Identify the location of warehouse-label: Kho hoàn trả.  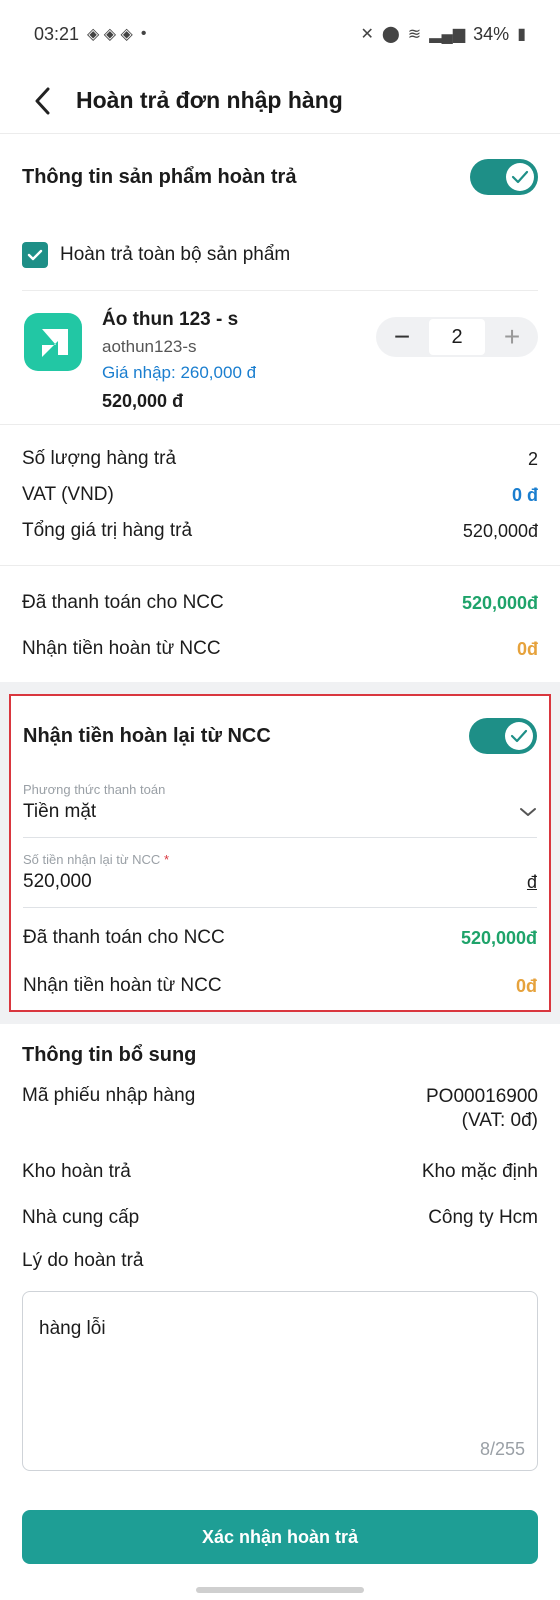
(76, 1171).